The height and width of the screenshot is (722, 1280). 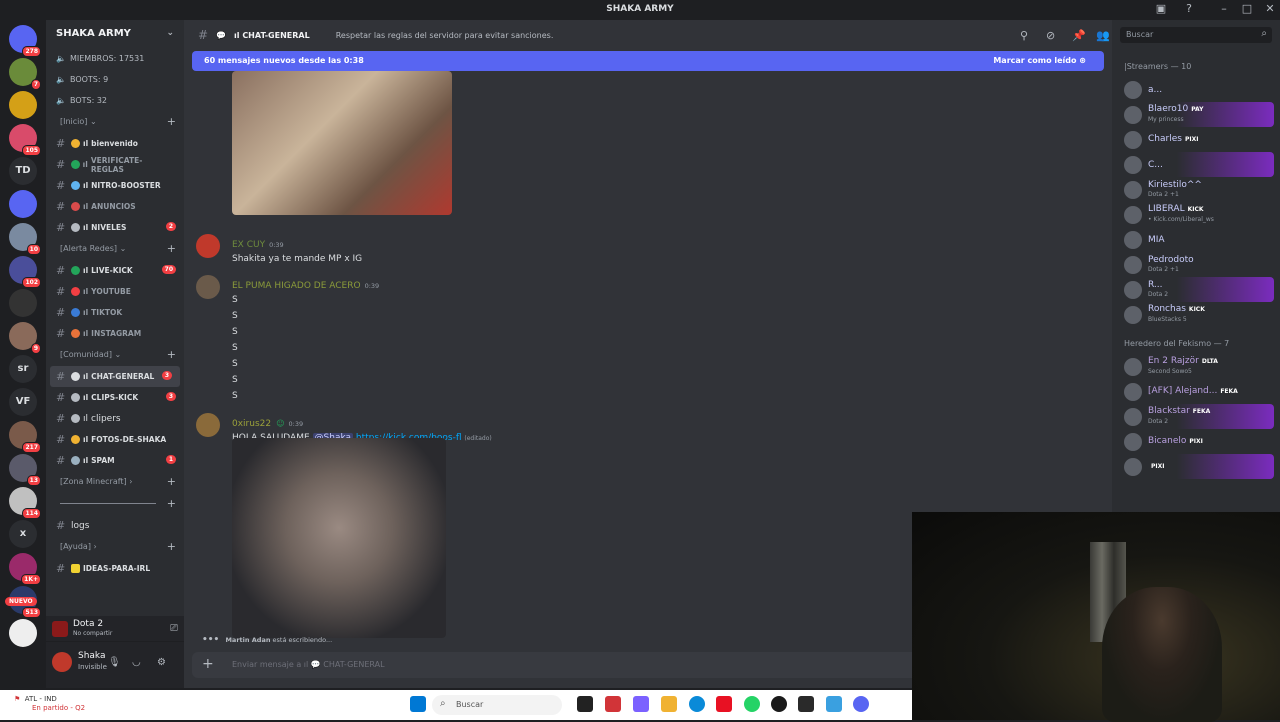 I want to click on category-ayuda: [Ayuda] › +, so click(x=115, y=547).